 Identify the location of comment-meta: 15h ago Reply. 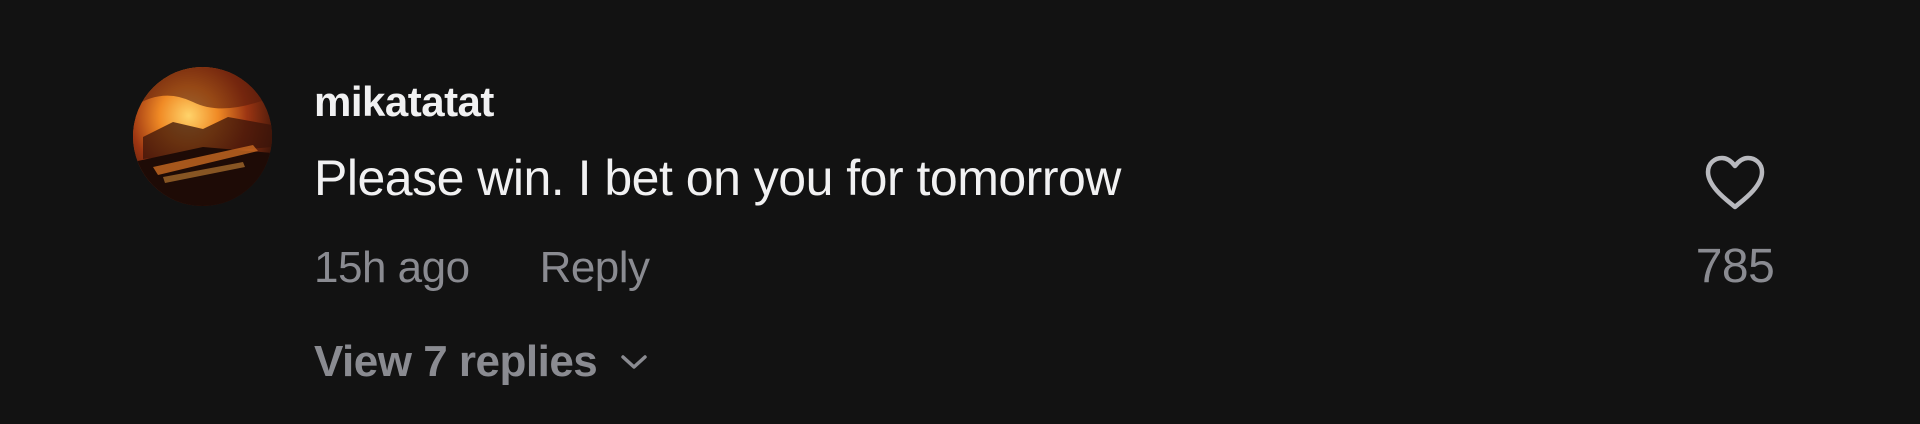
(482, 268).